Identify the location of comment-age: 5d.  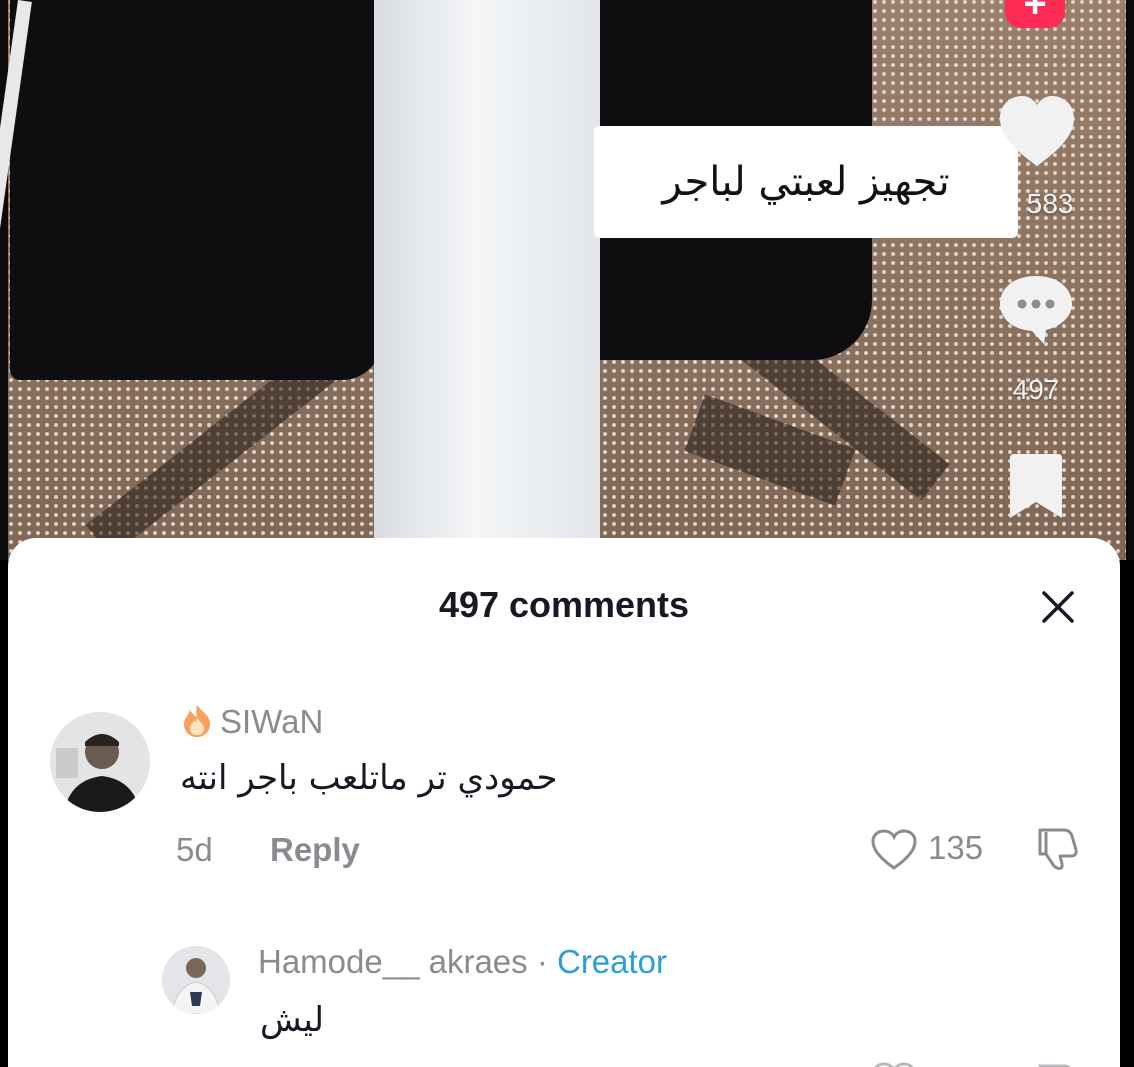
(194, 849).